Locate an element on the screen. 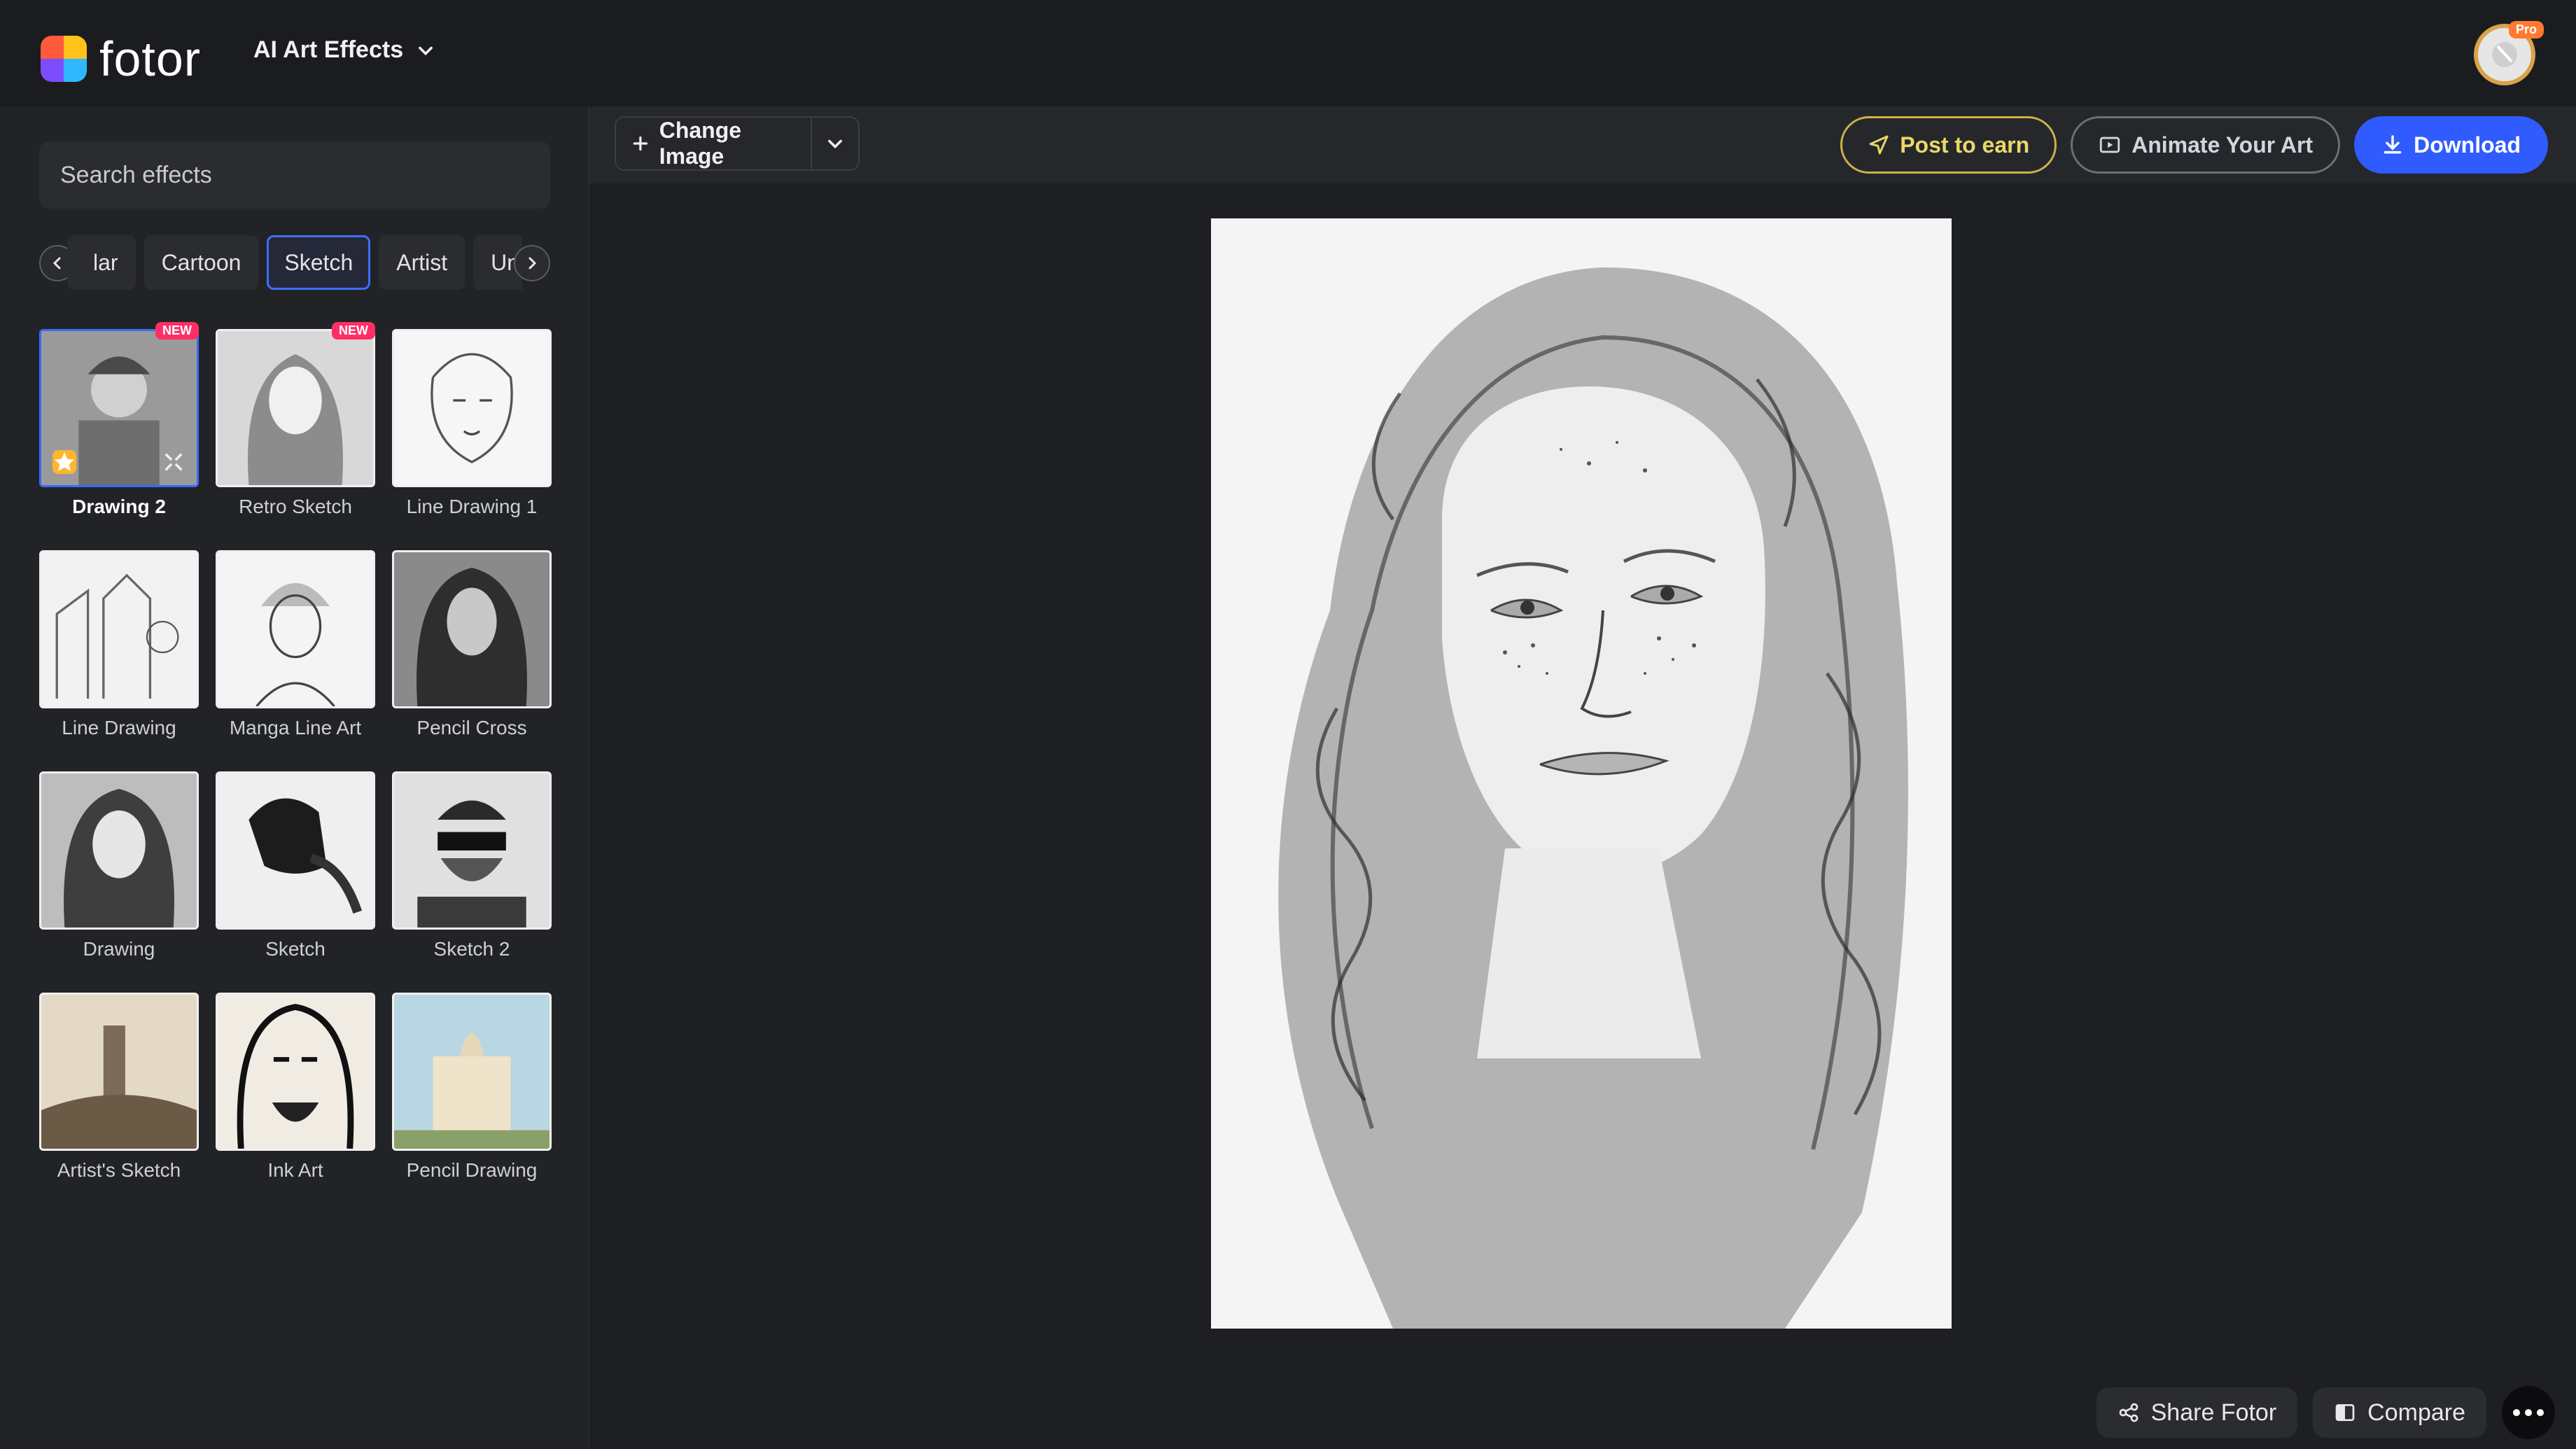 This screenshot has height=1449, width=2576. effect-label: Drawing is located at coordinates (119, 949).